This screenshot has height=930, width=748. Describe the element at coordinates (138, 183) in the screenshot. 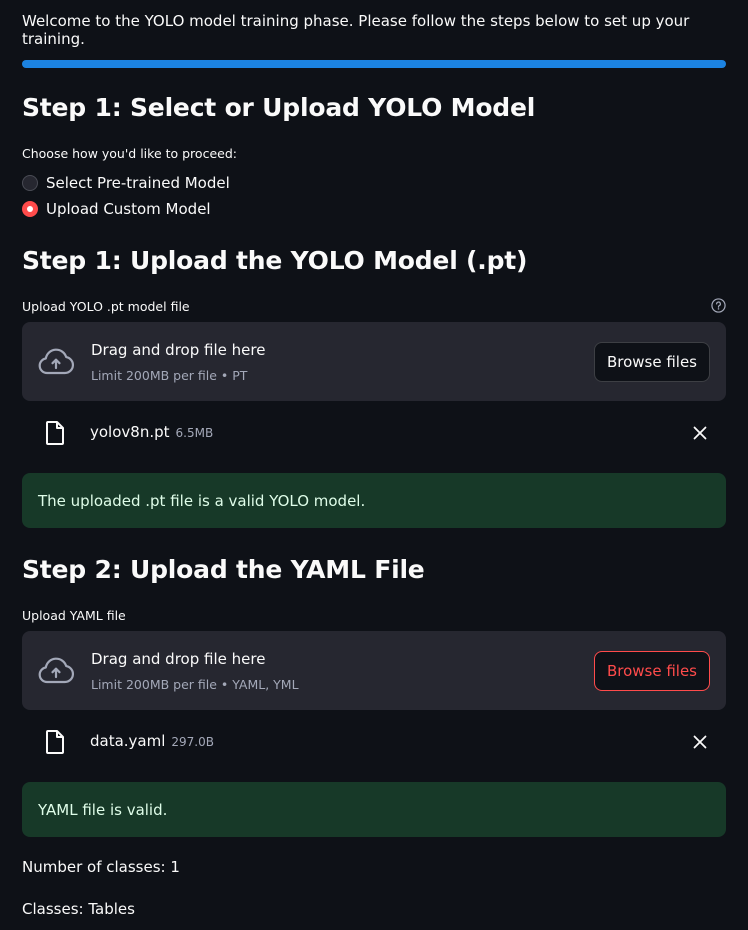

I see `radio-label-pretrained: Select Pre-trained Model` at that location.